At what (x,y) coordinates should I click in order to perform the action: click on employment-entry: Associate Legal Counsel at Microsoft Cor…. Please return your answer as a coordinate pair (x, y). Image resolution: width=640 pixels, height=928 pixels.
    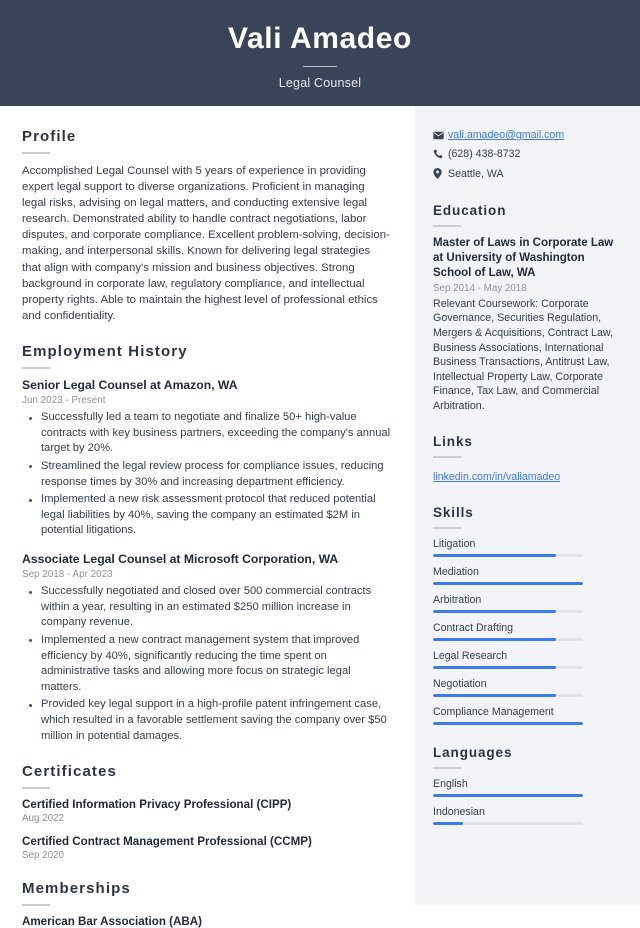
    Looking at the image, I should click on (206, 648).